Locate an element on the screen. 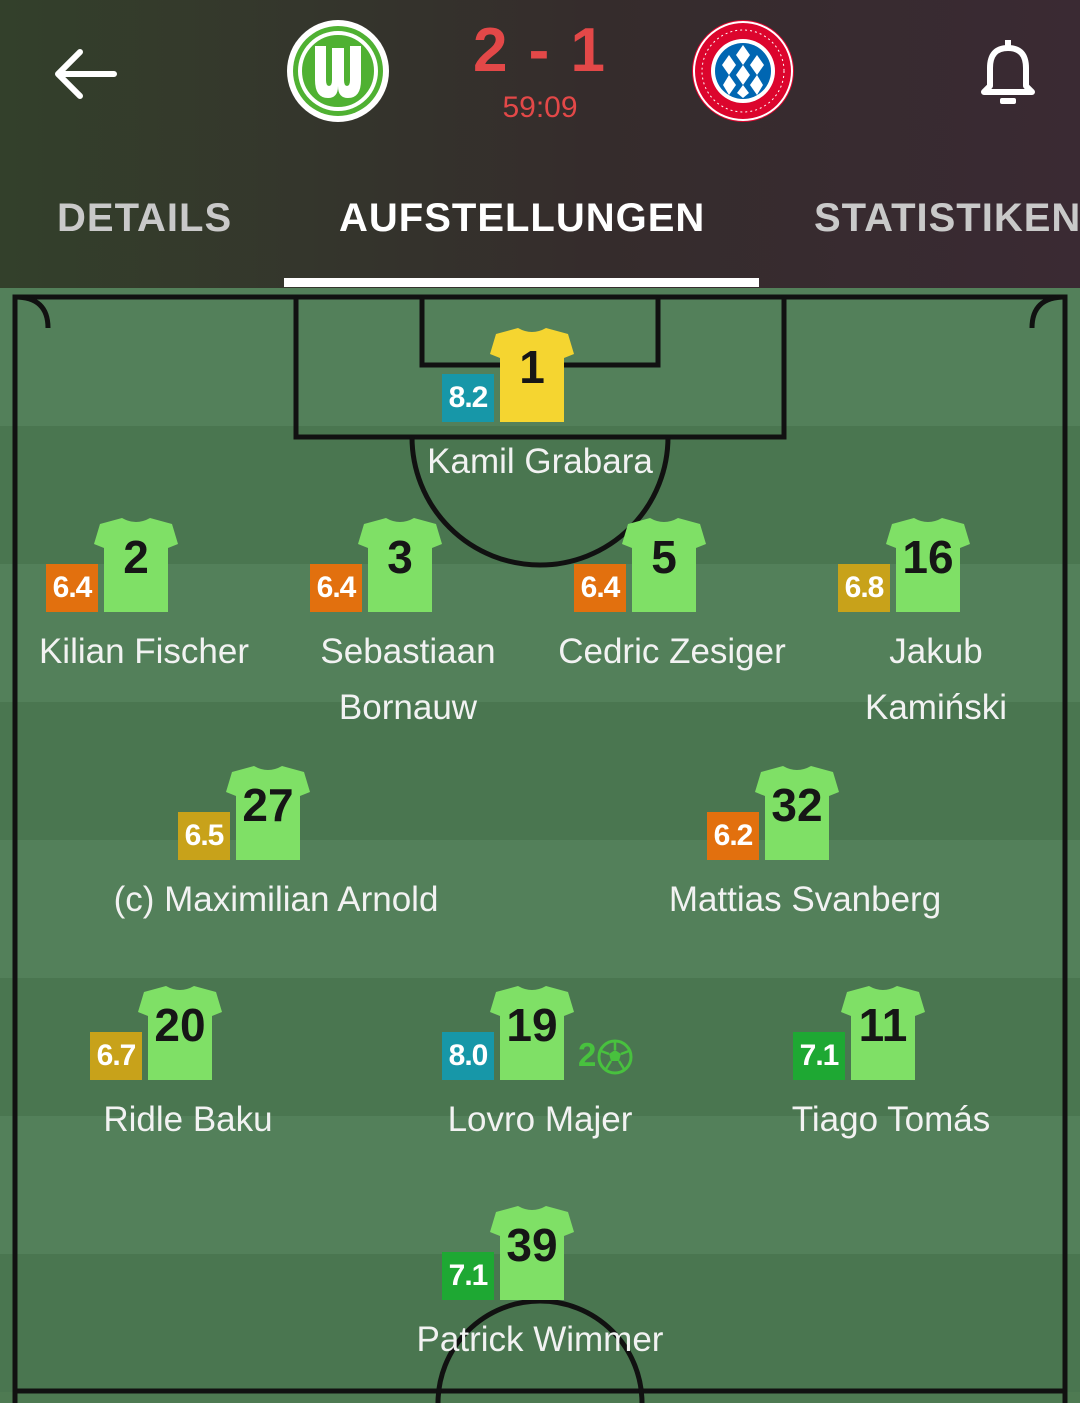  player-attacking-midfielder: 19 8.0 2 Lovro Majer is located at coordinates (540, 1084).